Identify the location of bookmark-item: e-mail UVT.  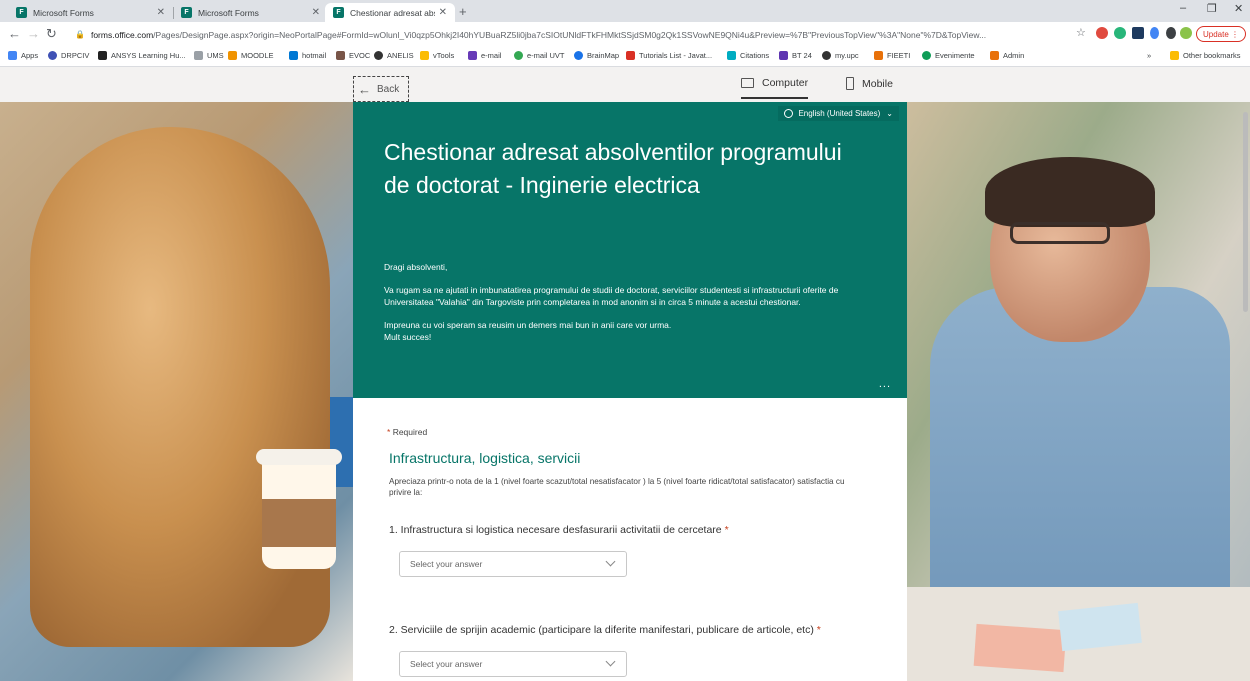
(539, 55).